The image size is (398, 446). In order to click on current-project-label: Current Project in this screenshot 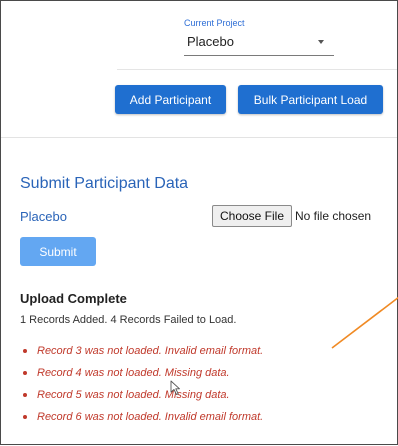, I will do `click(214, 23)`.